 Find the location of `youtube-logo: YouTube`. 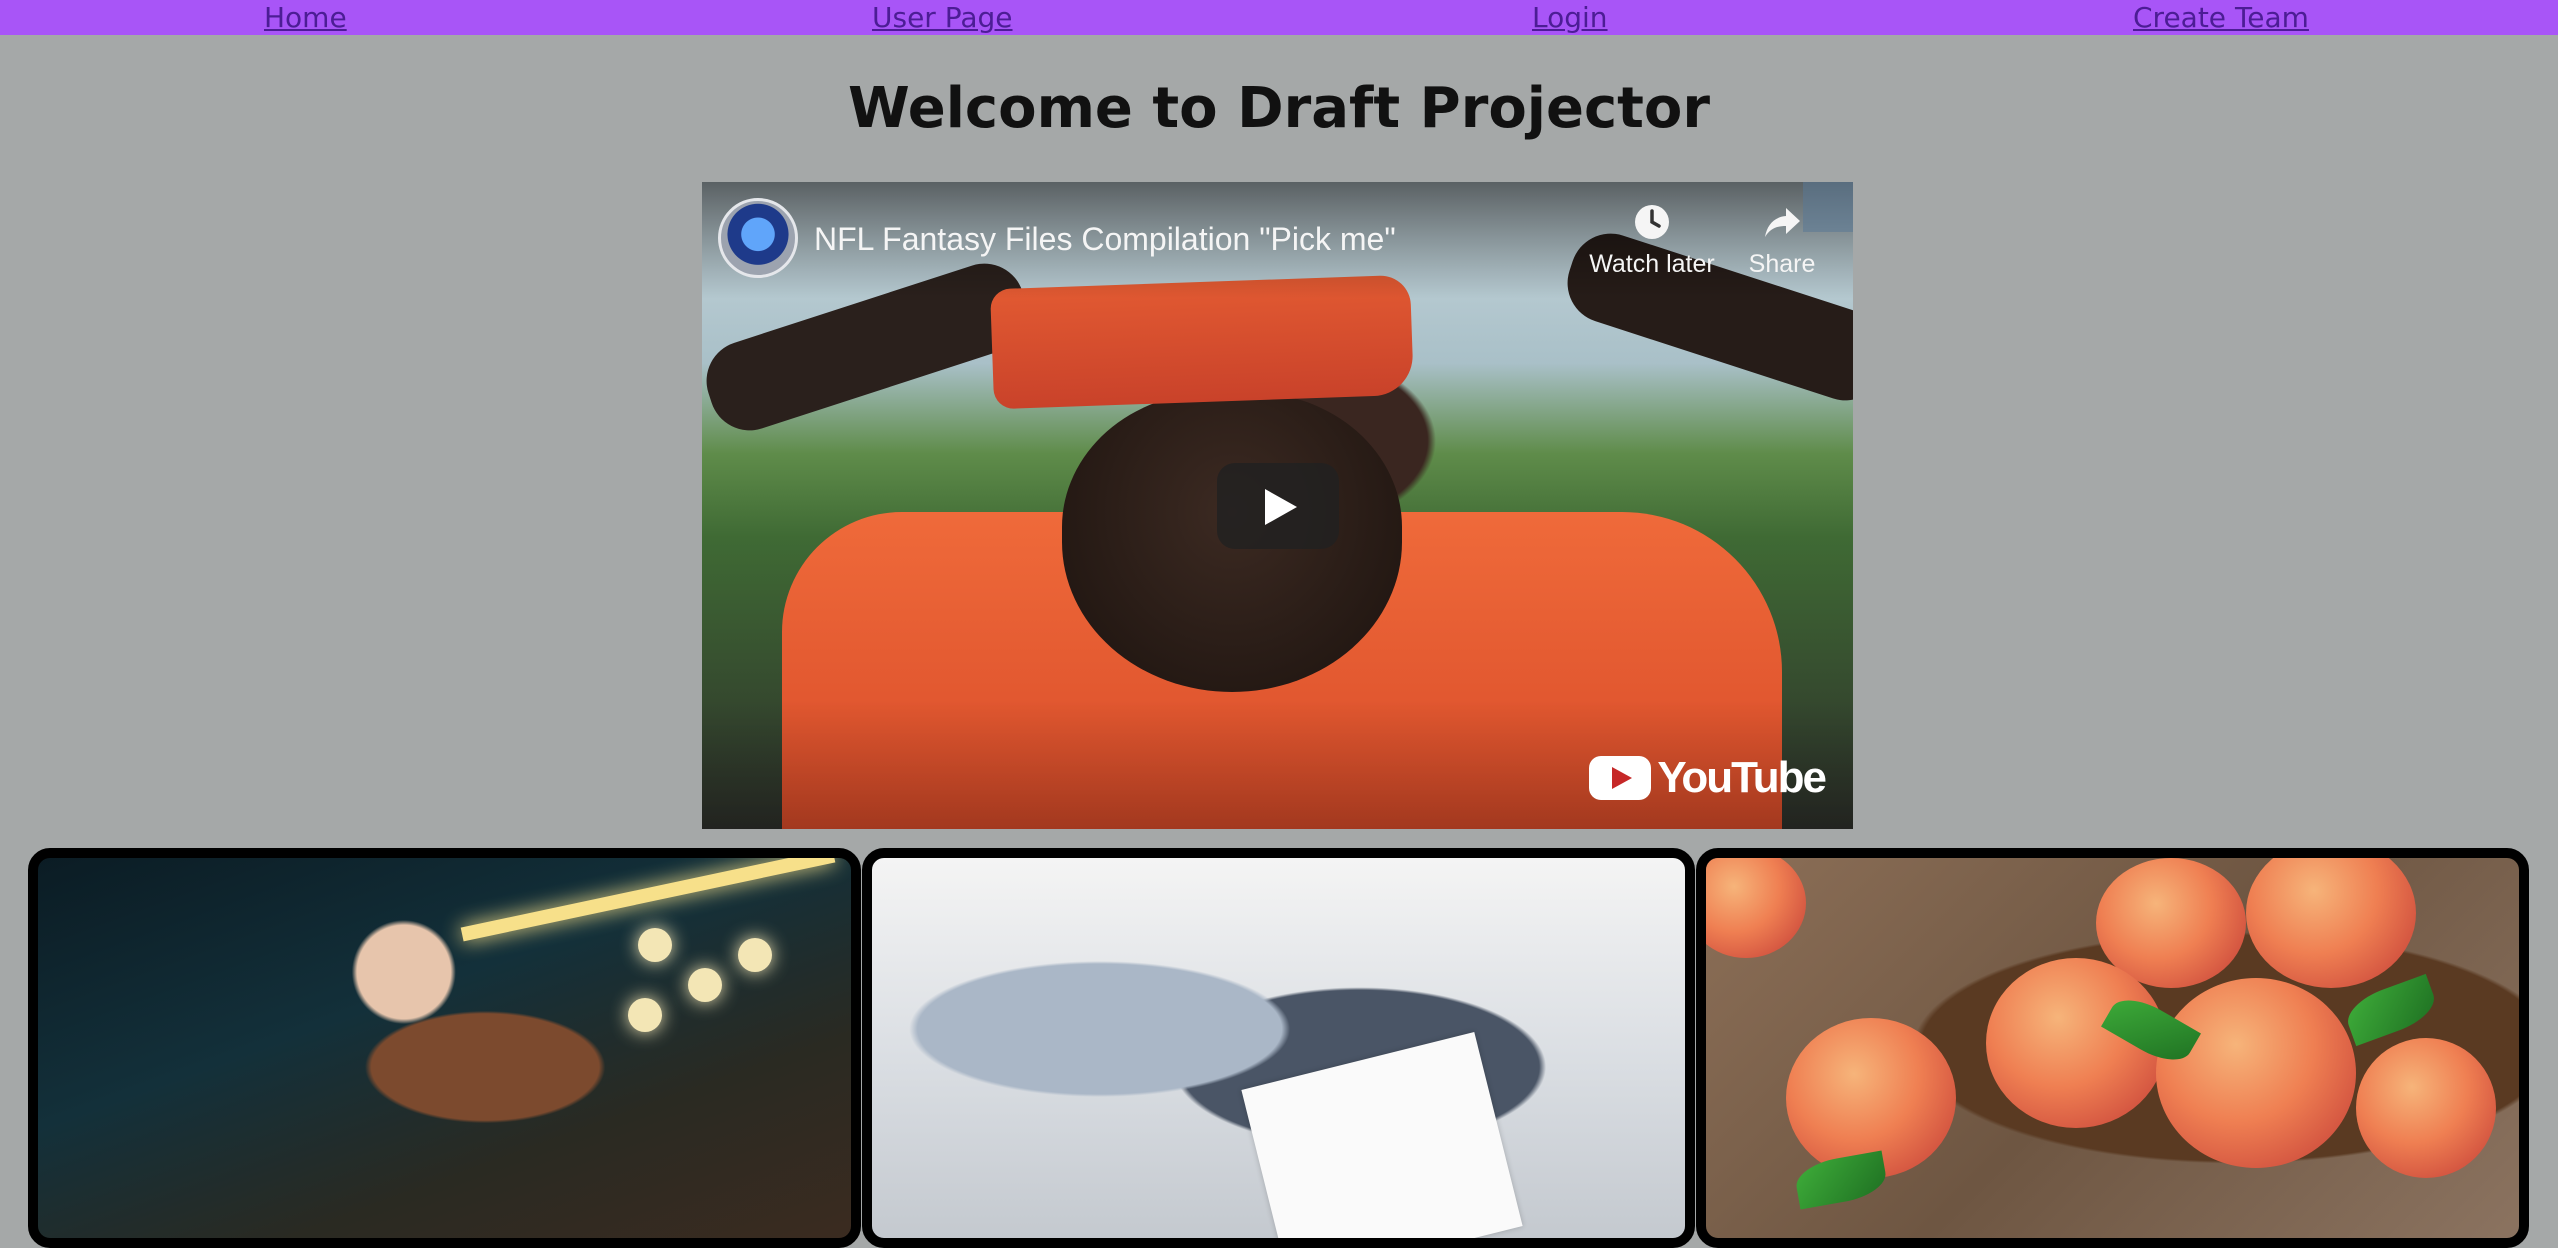

youtube-logo: YouTube is located at coordinates (1708, 778).